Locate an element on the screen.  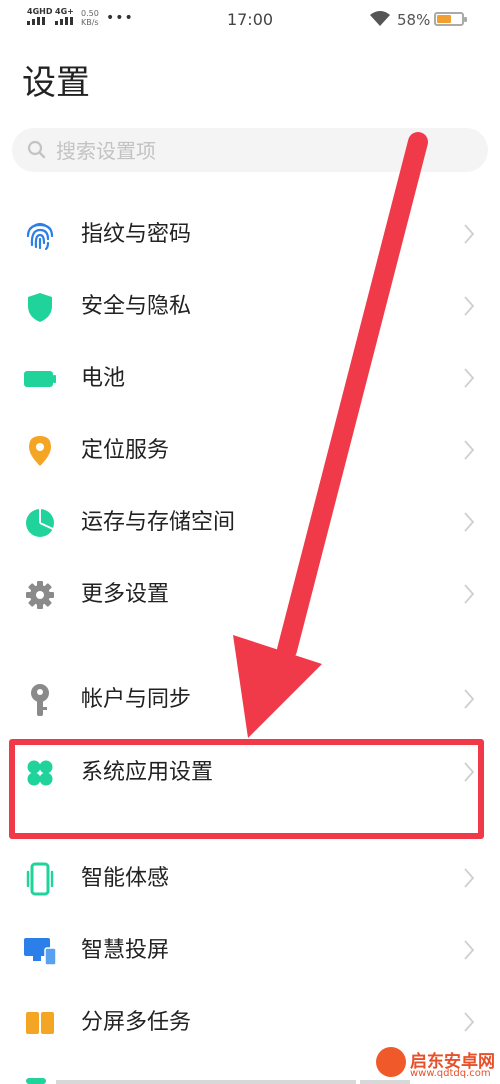
settings-item-battery: 电池 is located at coordinates (250, 379).